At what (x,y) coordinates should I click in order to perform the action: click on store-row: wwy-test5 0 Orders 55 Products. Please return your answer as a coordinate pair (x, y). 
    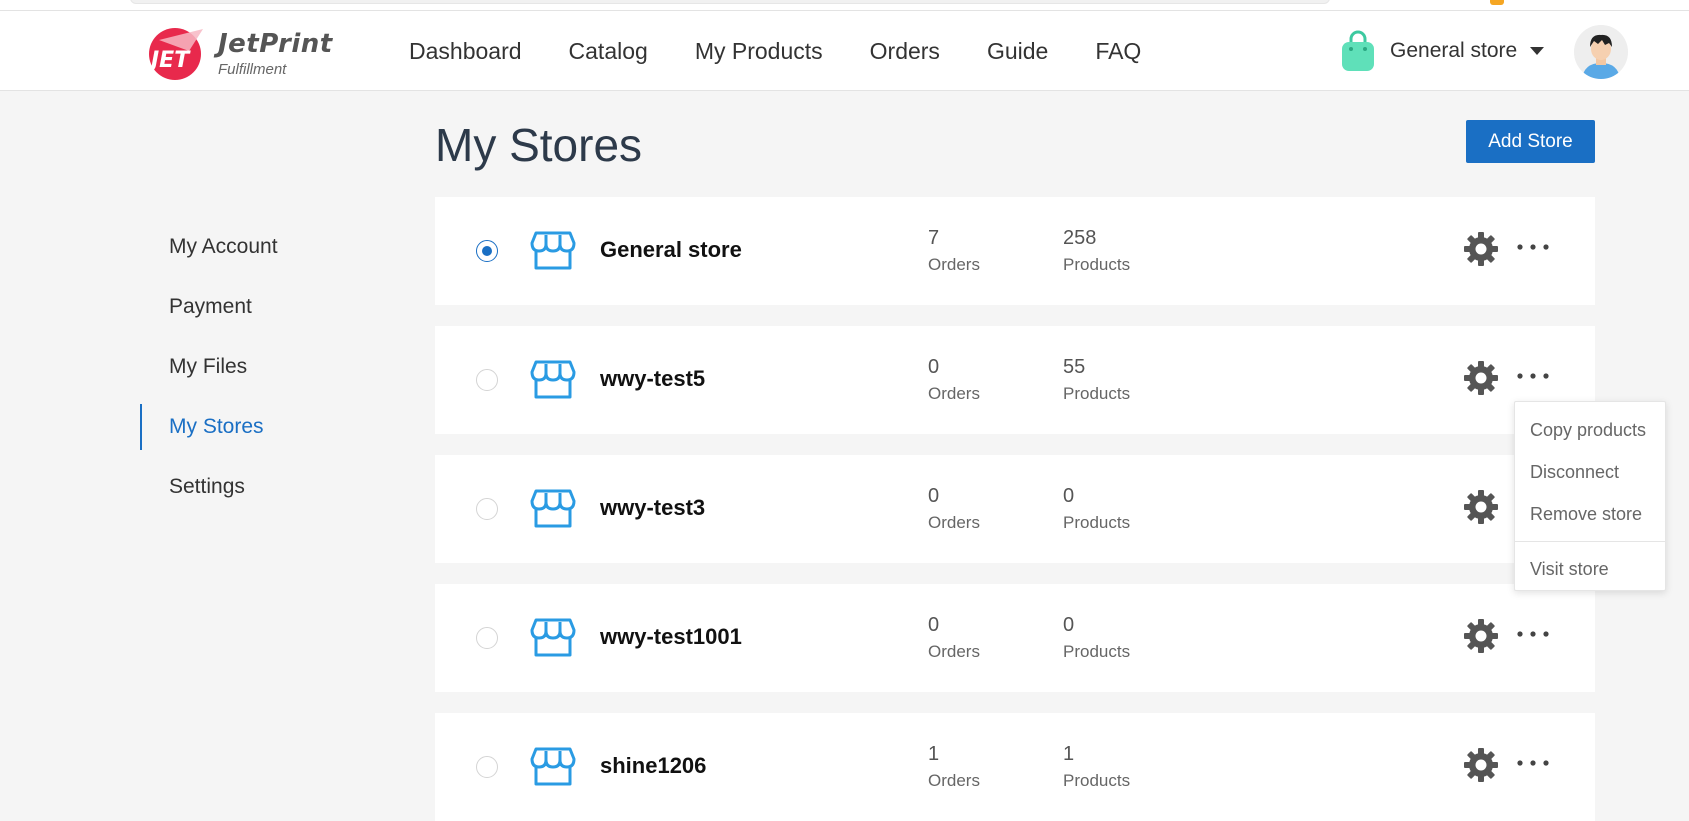
    Looking at the image, I should click on (1015, 380).